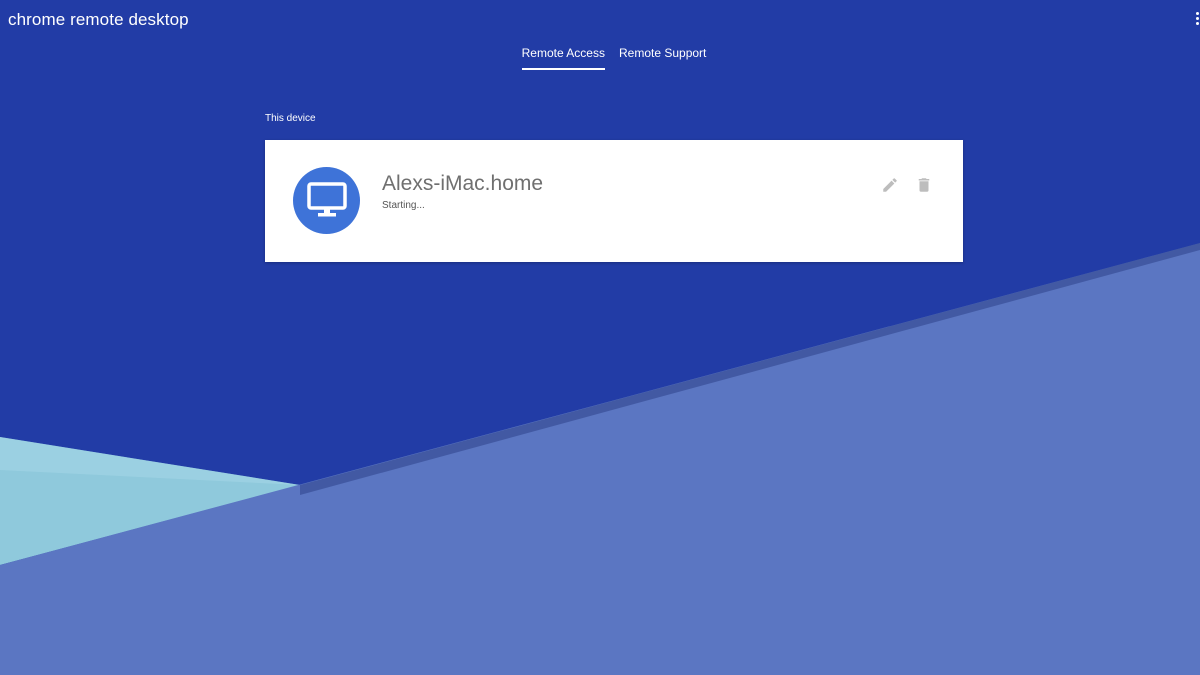 The height and width of the screenshot is (675, 1200). Describe the element at coordinates (1197, 22) in the screenshot. I see `more-options-icon` at that location.